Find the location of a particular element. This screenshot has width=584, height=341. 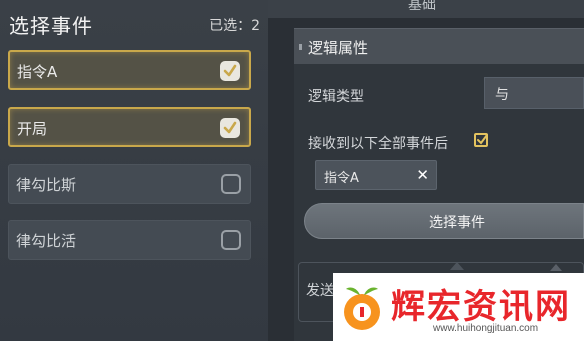

event-item-label: 指令A is located at coordinates (37, 72).